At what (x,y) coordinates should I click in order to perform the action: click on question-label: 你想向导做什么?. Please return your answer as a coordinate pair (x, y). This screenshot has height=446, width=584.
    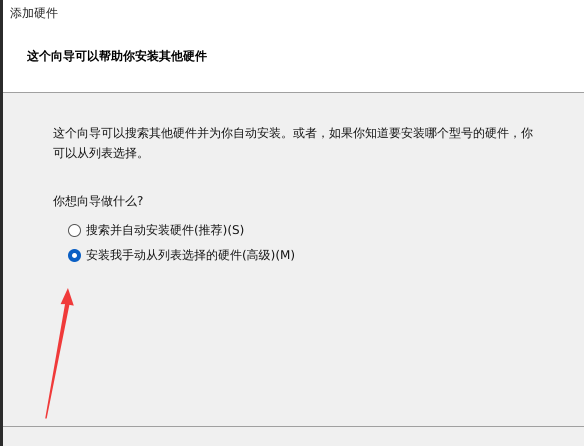
    Looking at the image, I should click on (98, 201).